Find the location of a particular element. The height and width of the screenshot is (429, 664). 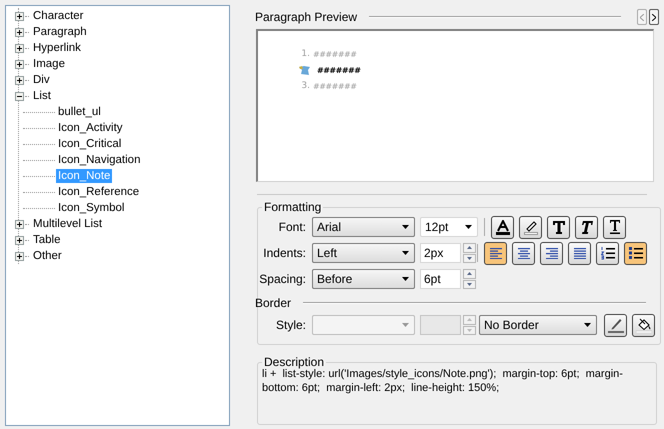

tree-item: Image is located at coordinates (49, 64).